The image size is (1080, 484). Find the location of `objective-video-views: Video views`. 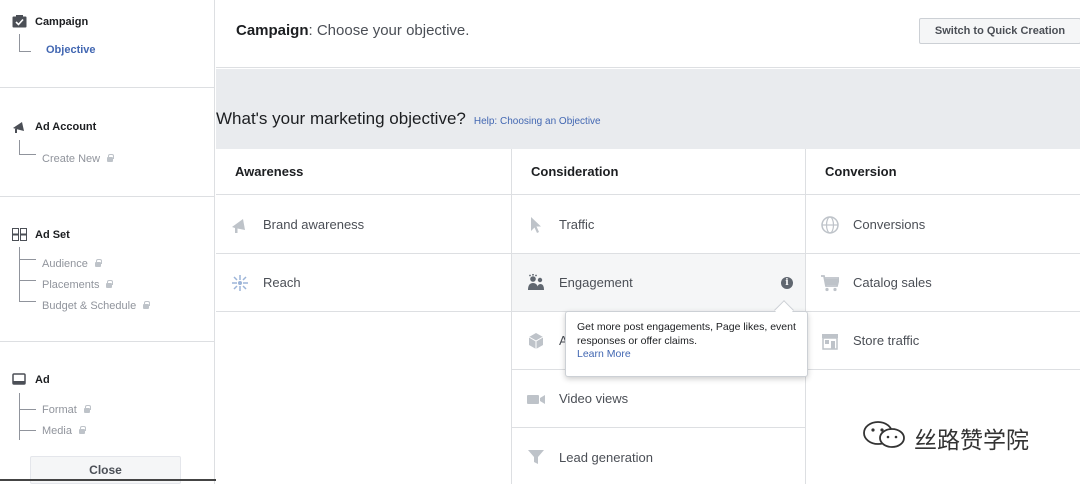

objective-video-views: Video views is located at coordinates (658, 399).